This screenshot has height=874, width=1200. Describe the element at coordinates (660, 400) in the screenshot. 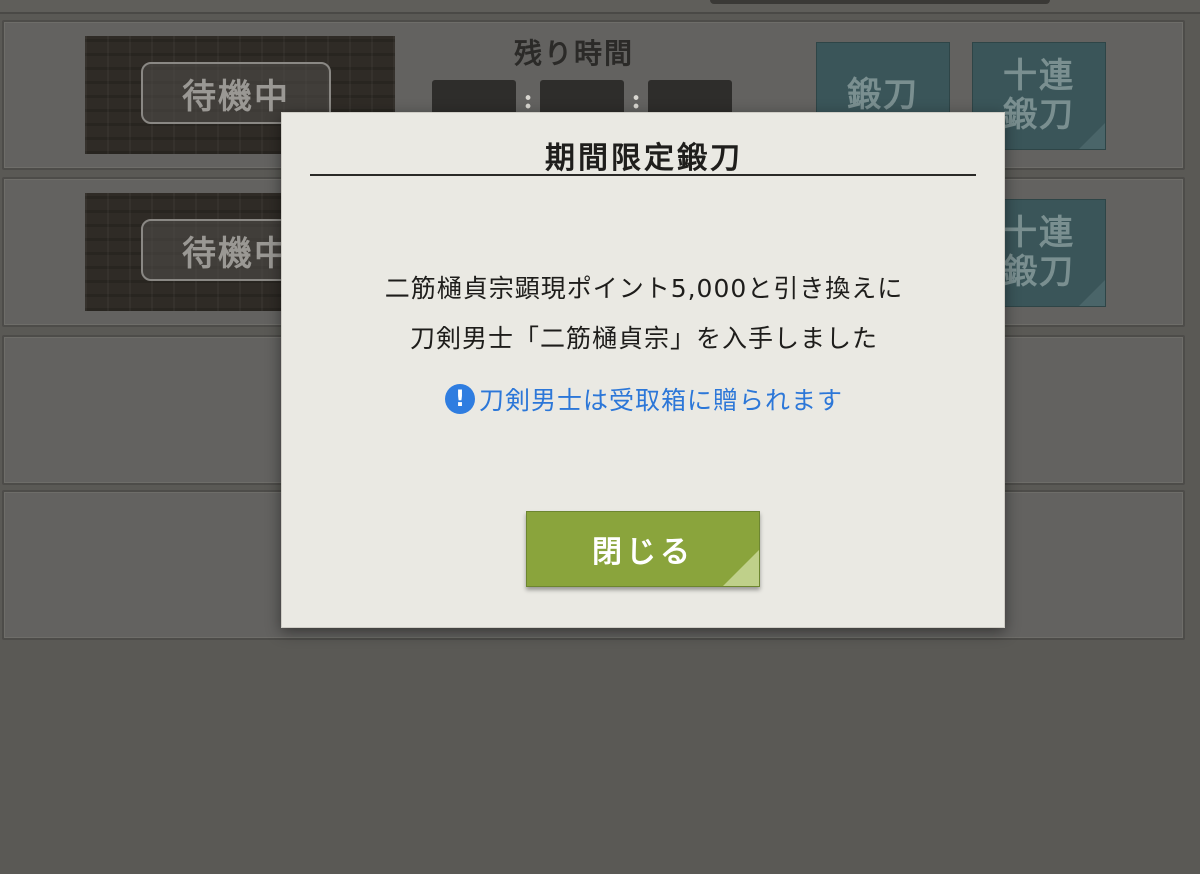

I see `notice-text: 刀剣男士は受取箱に贈られます` at that location.